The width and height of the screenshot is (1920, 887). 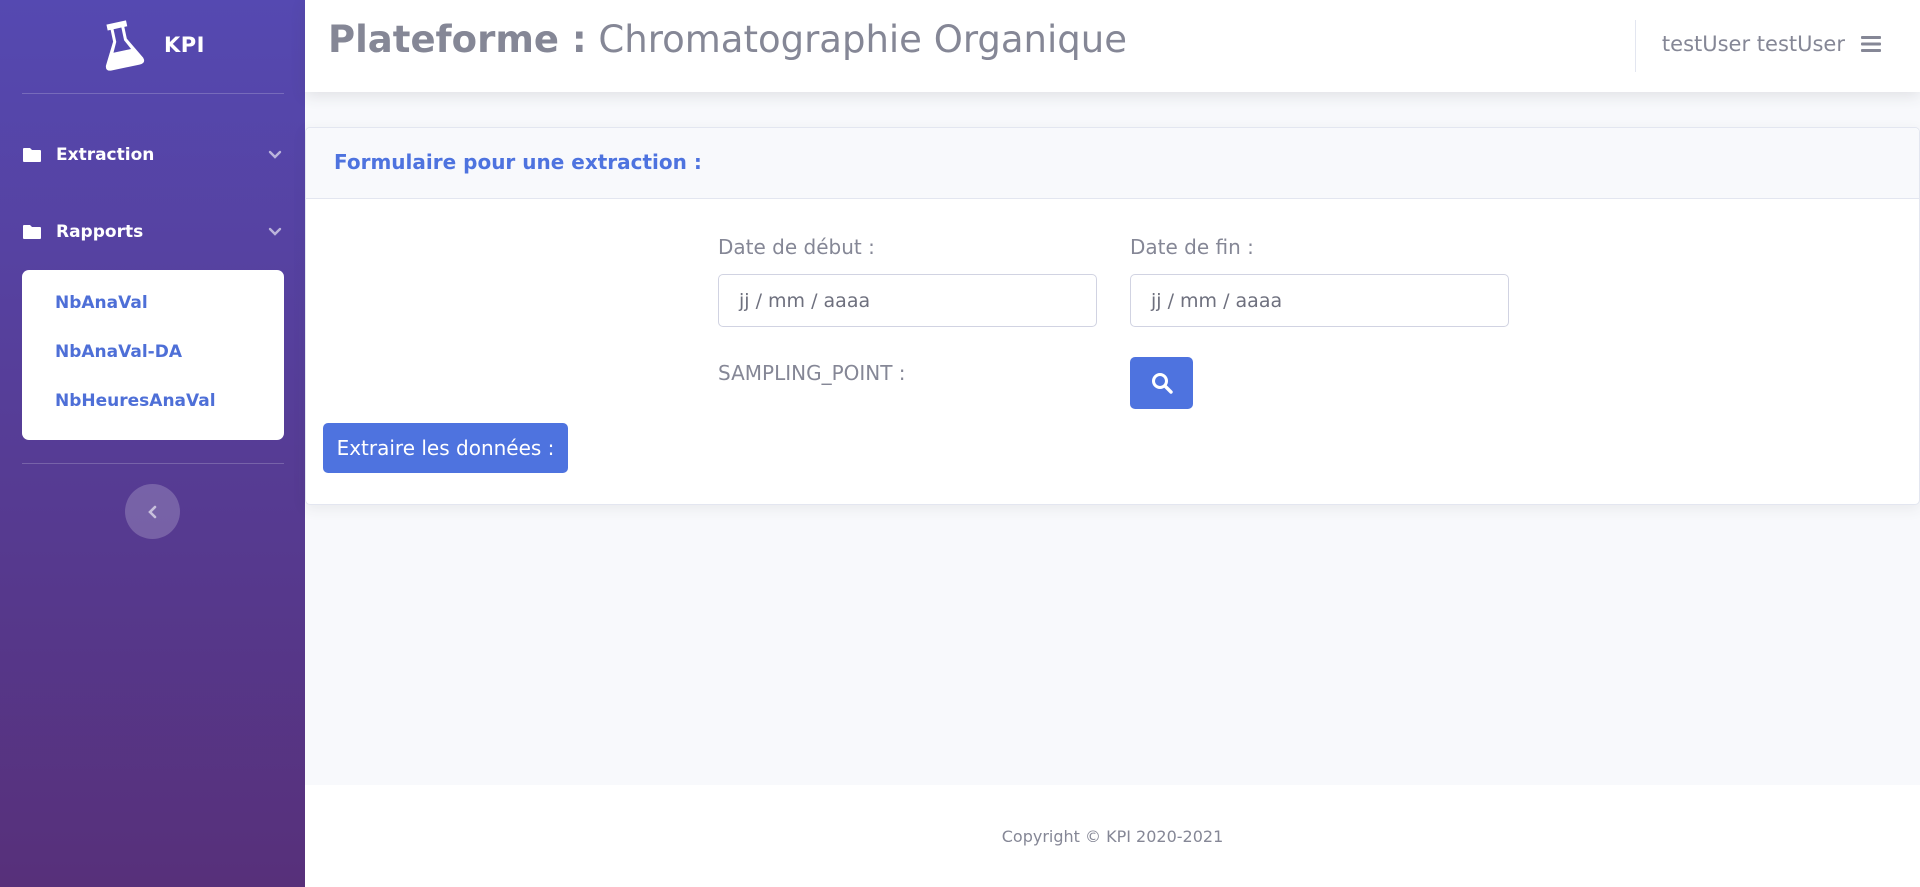 I want to click on sidebar-item-label: Rapports, so click(x=100, y=232).